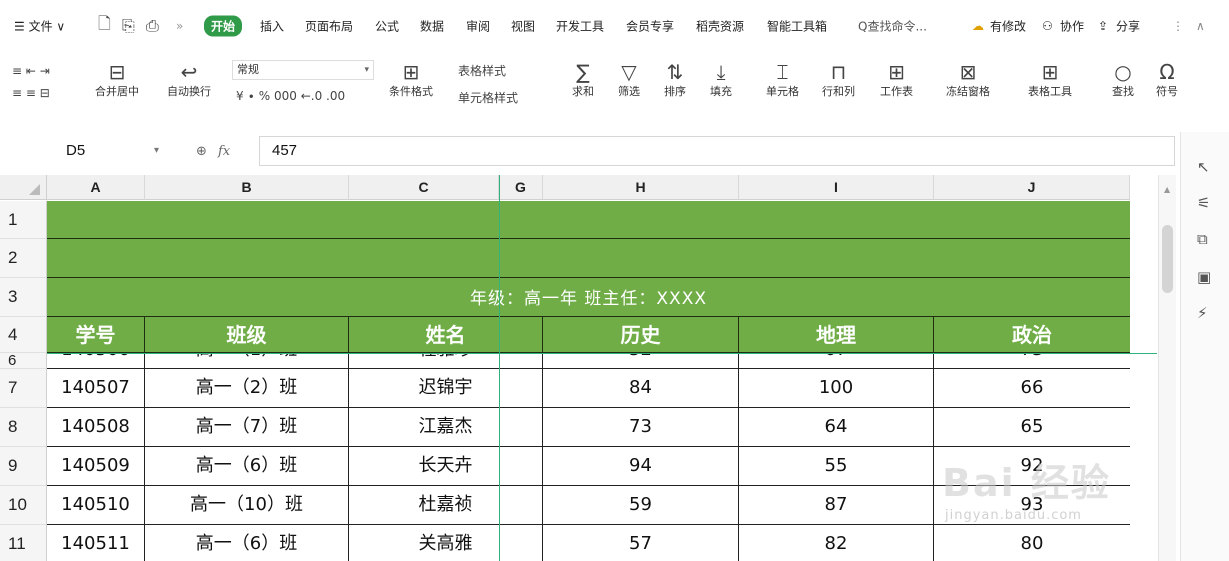  Describe the element at coordinates (31, 93) in the screenshot. I see `align-center-icon: ≡ ≡ ⊟` at that location.